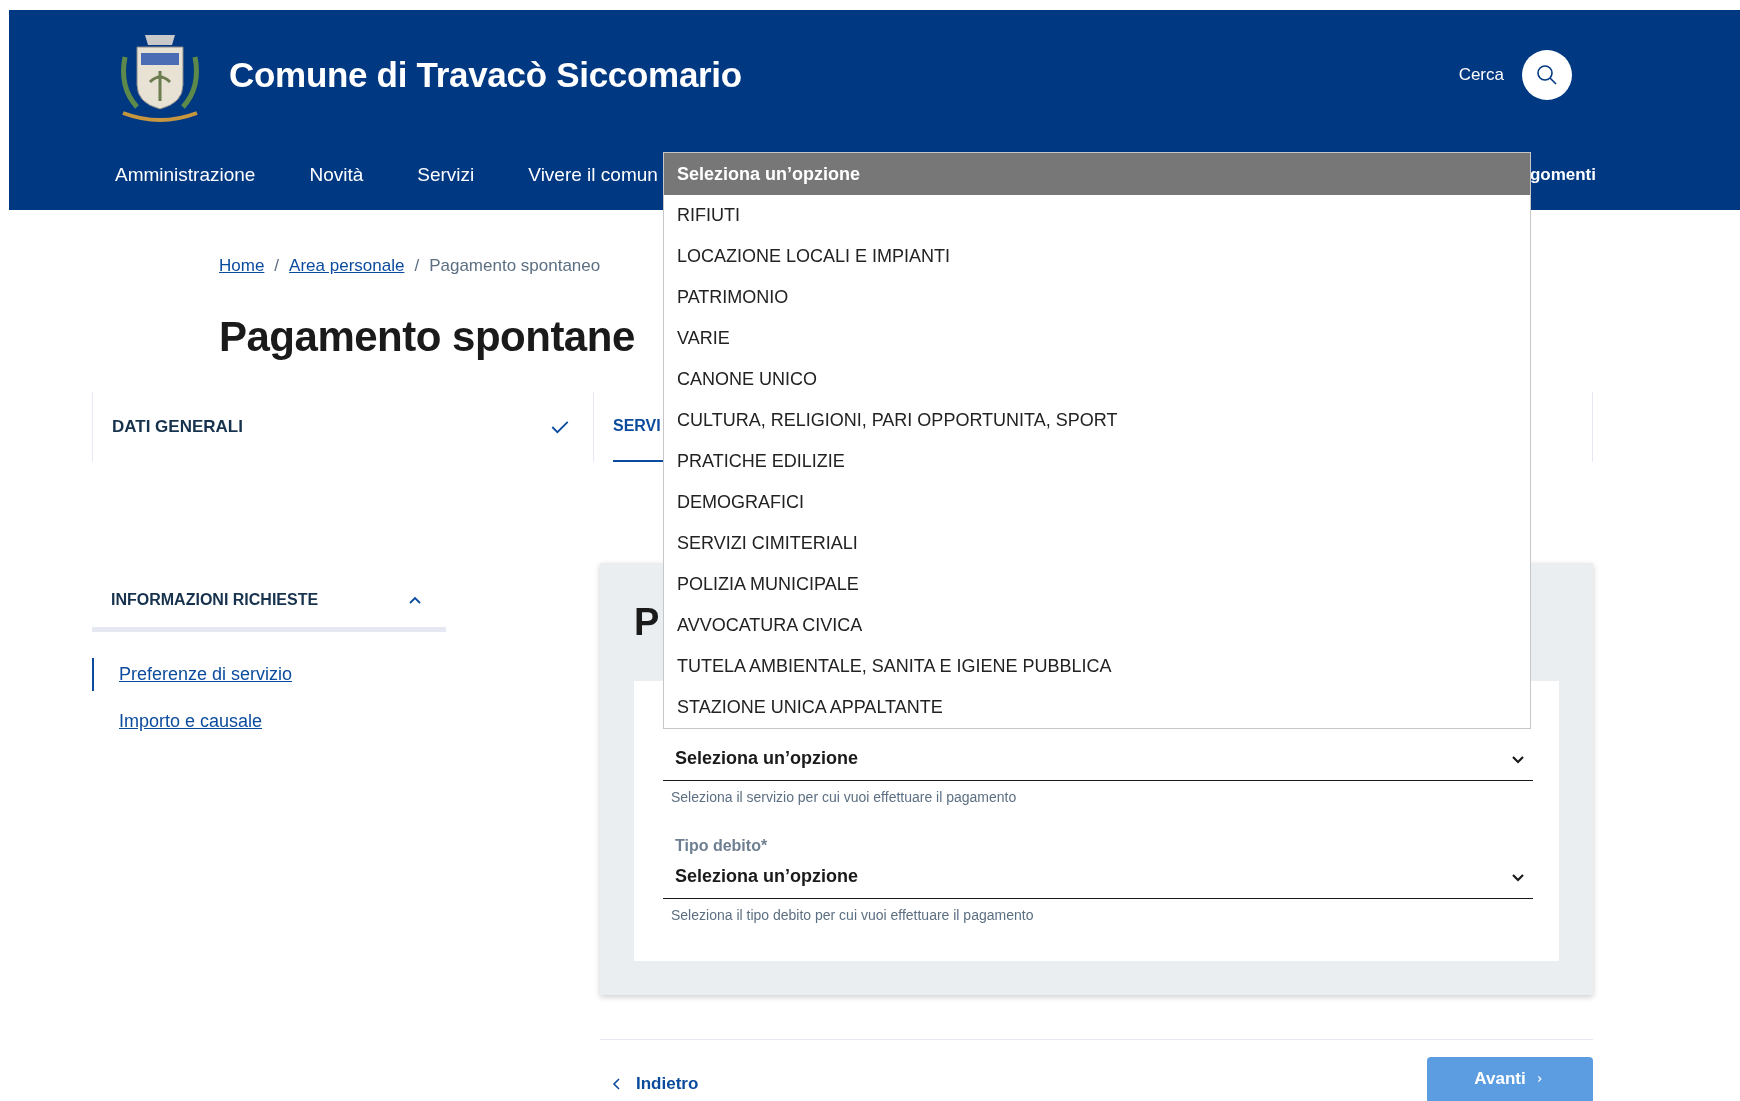 The width and height of the screenshot is (1740, 1101). What do you see at coordinates (647, 622) in the screenshot?
I see `card-heading: P` at bounding box center [647, 622].